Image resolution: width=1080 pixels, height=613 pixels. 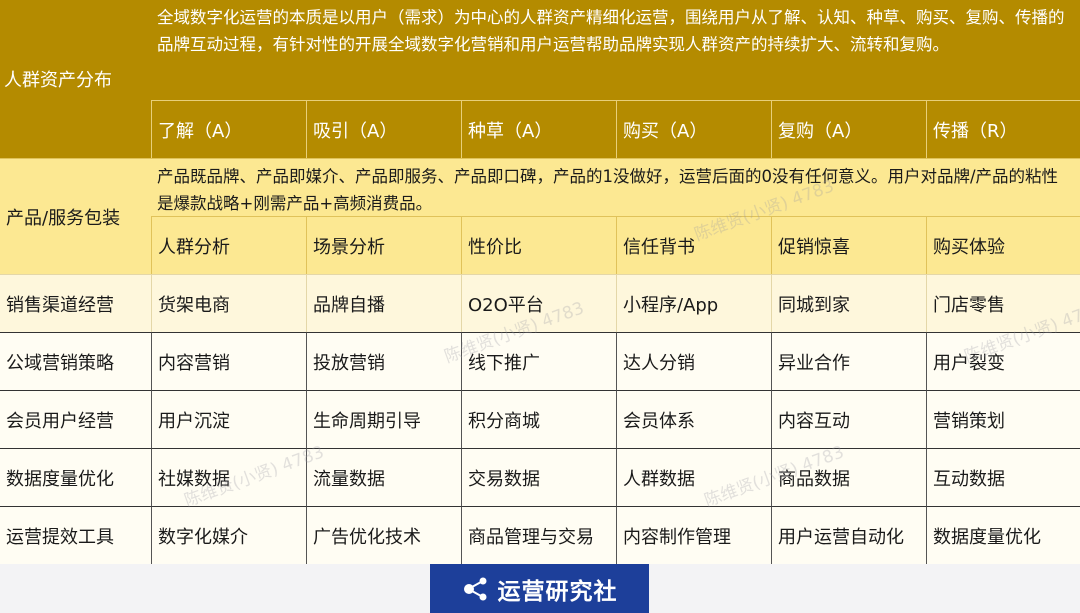 I want to click on product-item: 性价比, so click(x=538, y=245).